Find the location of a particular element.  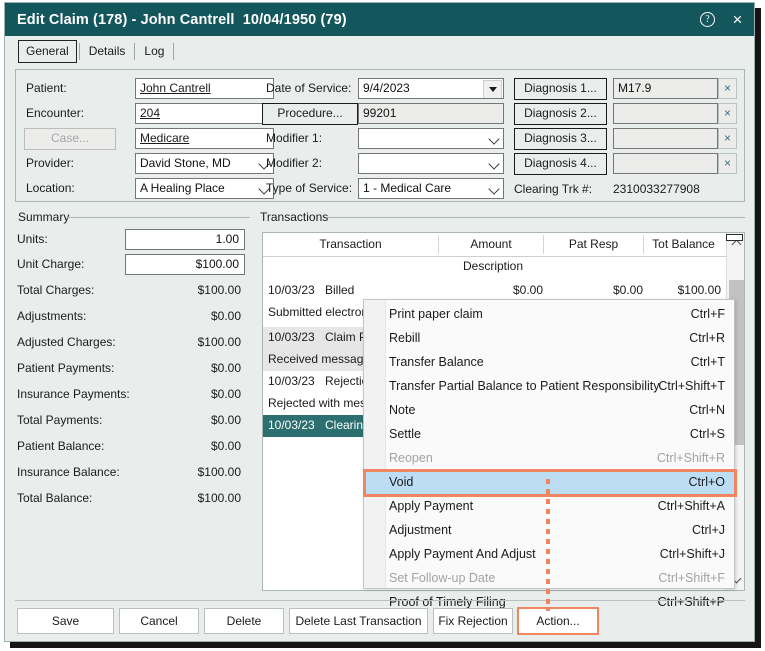

provider-label: Provider: is located at coordinates (50, 163).